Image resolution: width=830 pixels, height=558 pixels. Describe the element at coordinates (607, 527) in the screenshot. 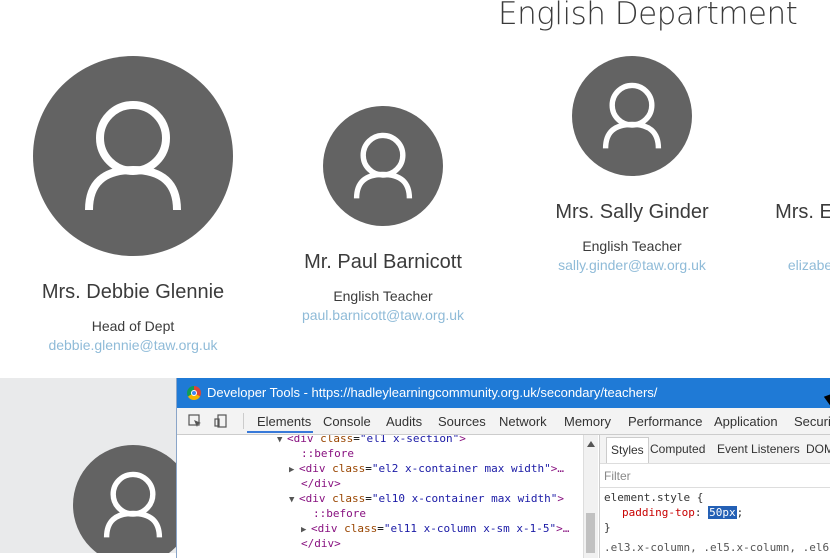

I see `closing-brace: }` at that location.